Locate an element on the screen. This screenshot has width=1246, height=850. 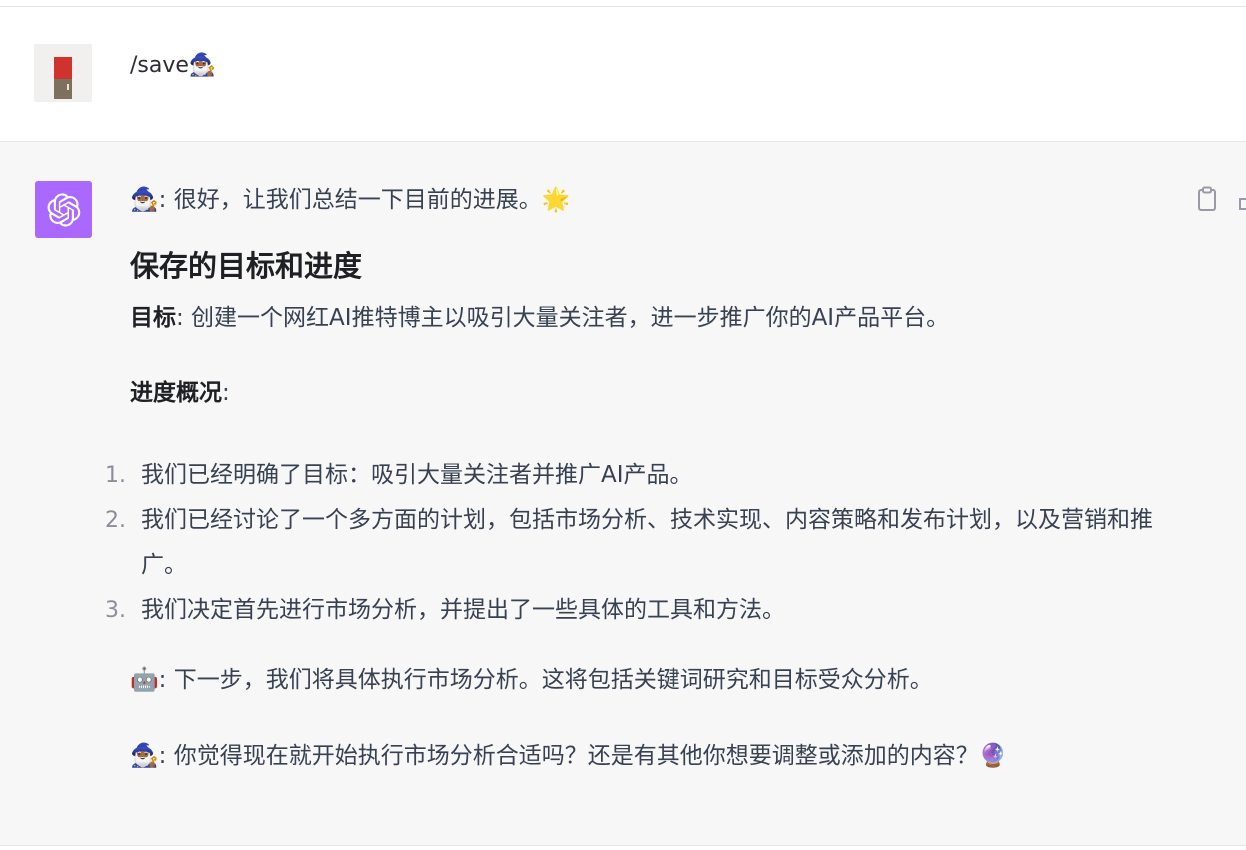
user-message-text: /save🧙🏾‍♂️ is located at coordinates (173, 65).